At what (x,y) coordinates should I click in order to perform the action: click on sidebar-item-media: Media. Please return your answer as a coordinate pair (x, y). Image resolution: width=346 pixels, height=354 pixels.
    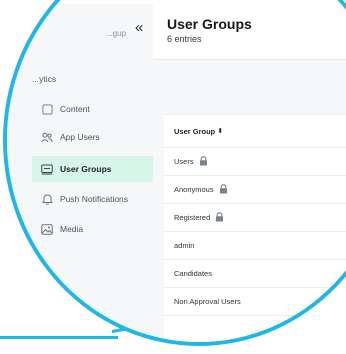
    Looking at the image, I should click on (92, 229).